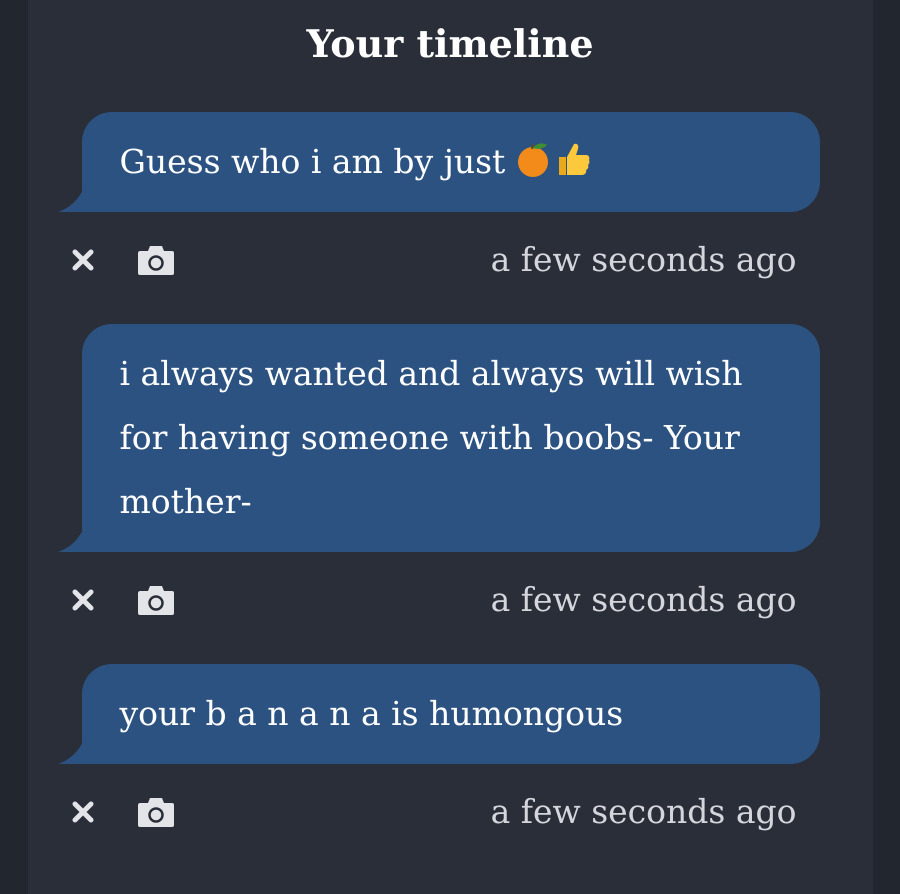 The width and height of the screenshot is (900, 894). What do you see at coordinates (450, 44) in the screenshot?
I see `page-title: Your timeline` at bounding box center [450, 44].